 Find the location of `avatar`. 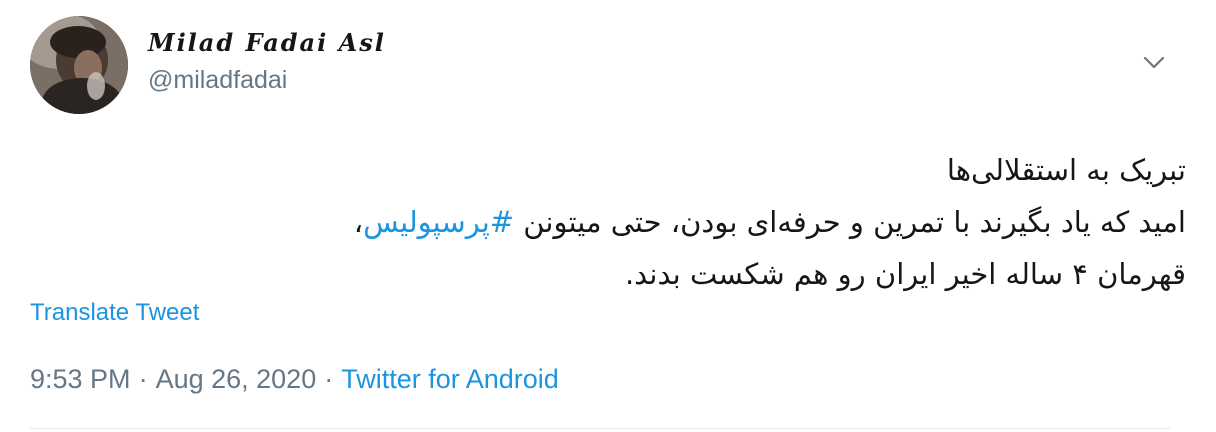

avatar is located at coordinates (79, 65).